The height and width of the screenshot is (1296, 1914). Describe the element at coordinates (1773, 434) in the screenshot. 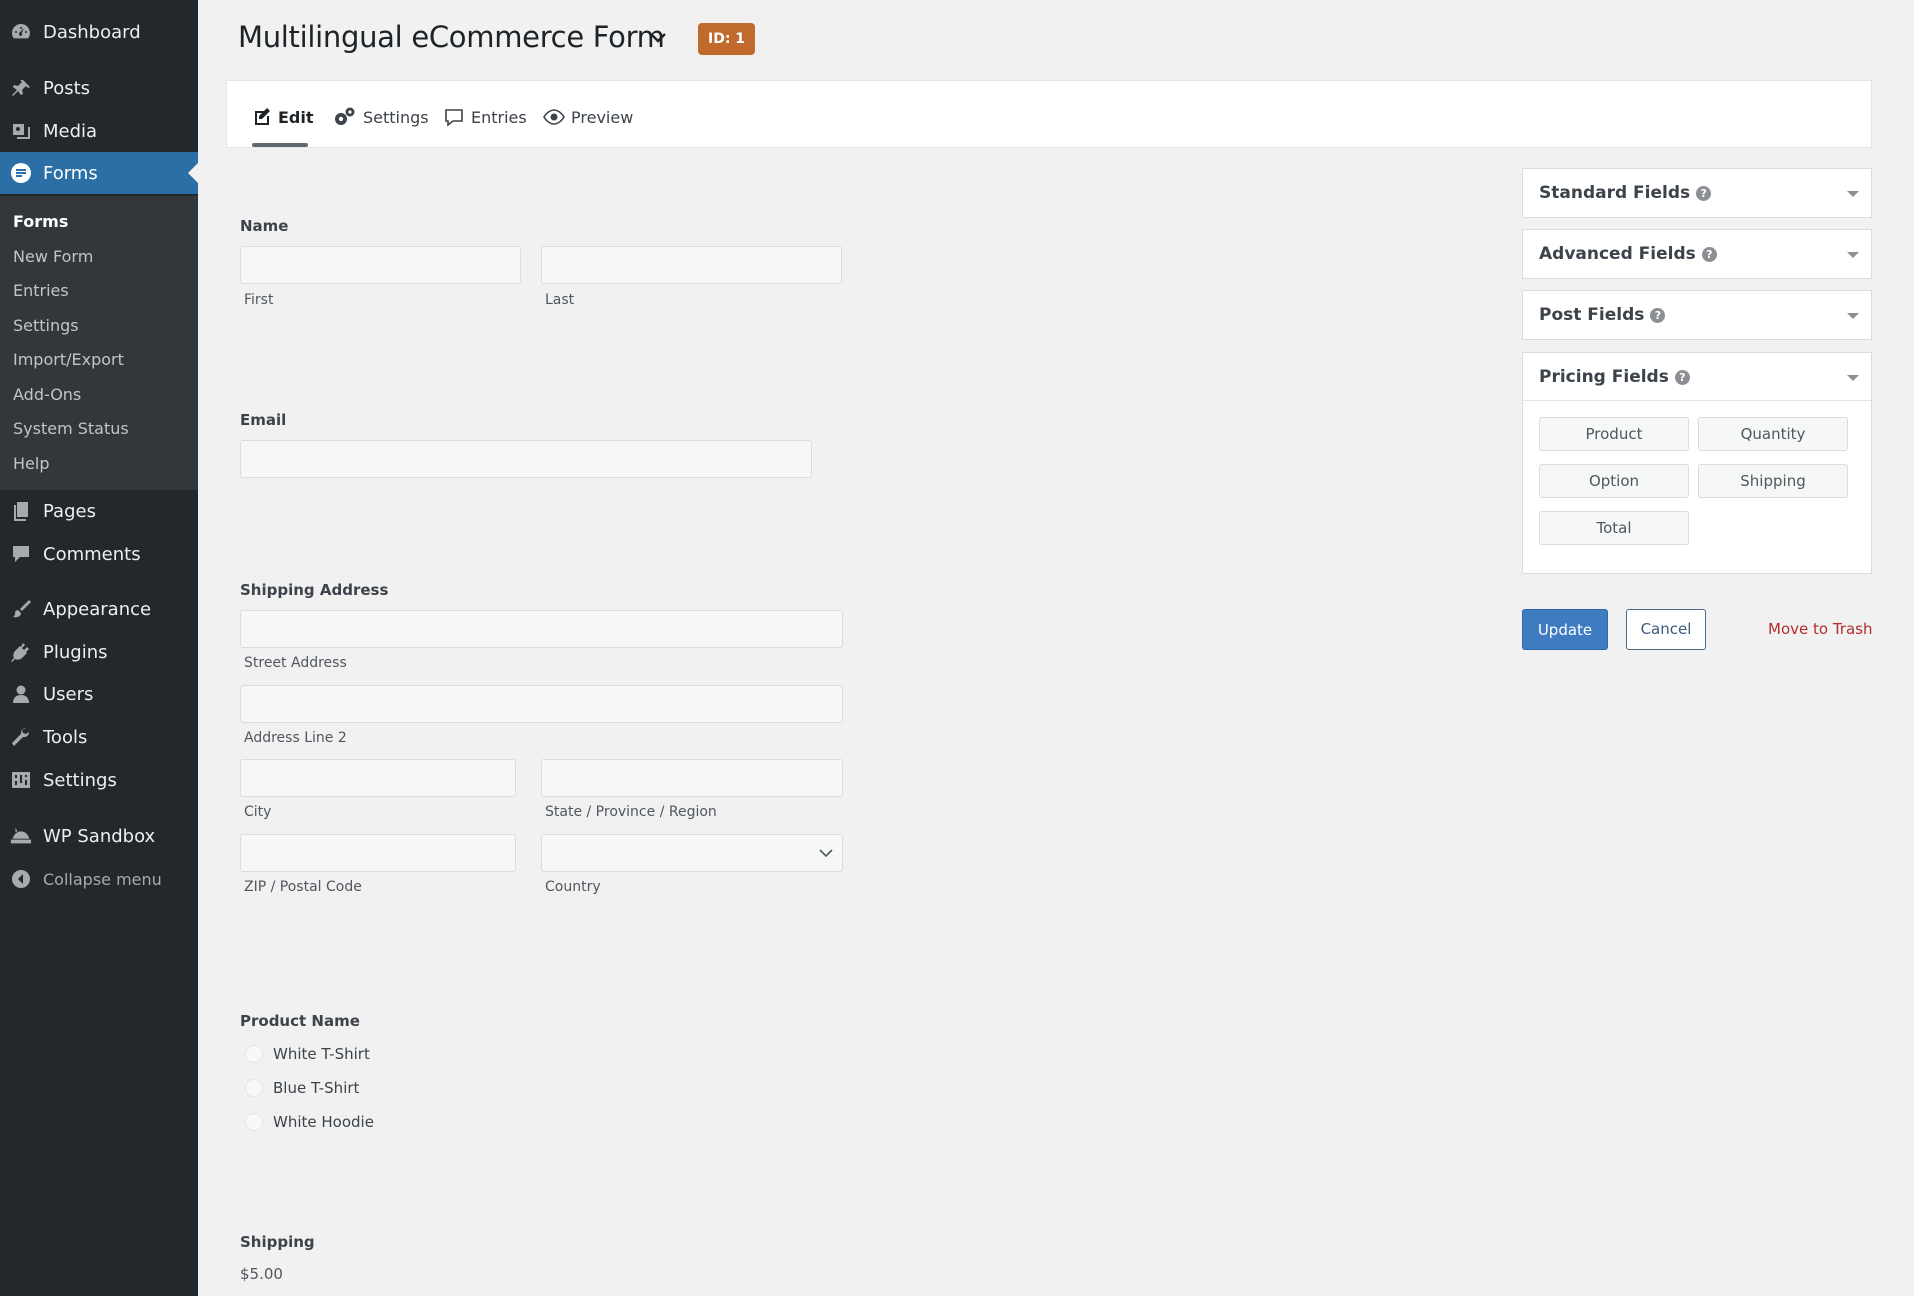

I see `add-quantity-field-button: Quantity` at that location.